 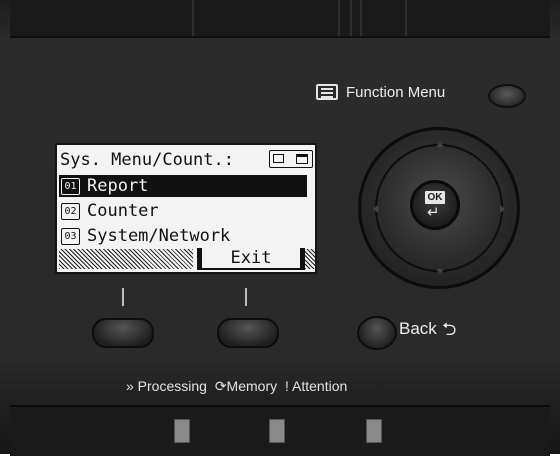 I want to click on menu-item-label: System/Network, so click(x=159, y=236).